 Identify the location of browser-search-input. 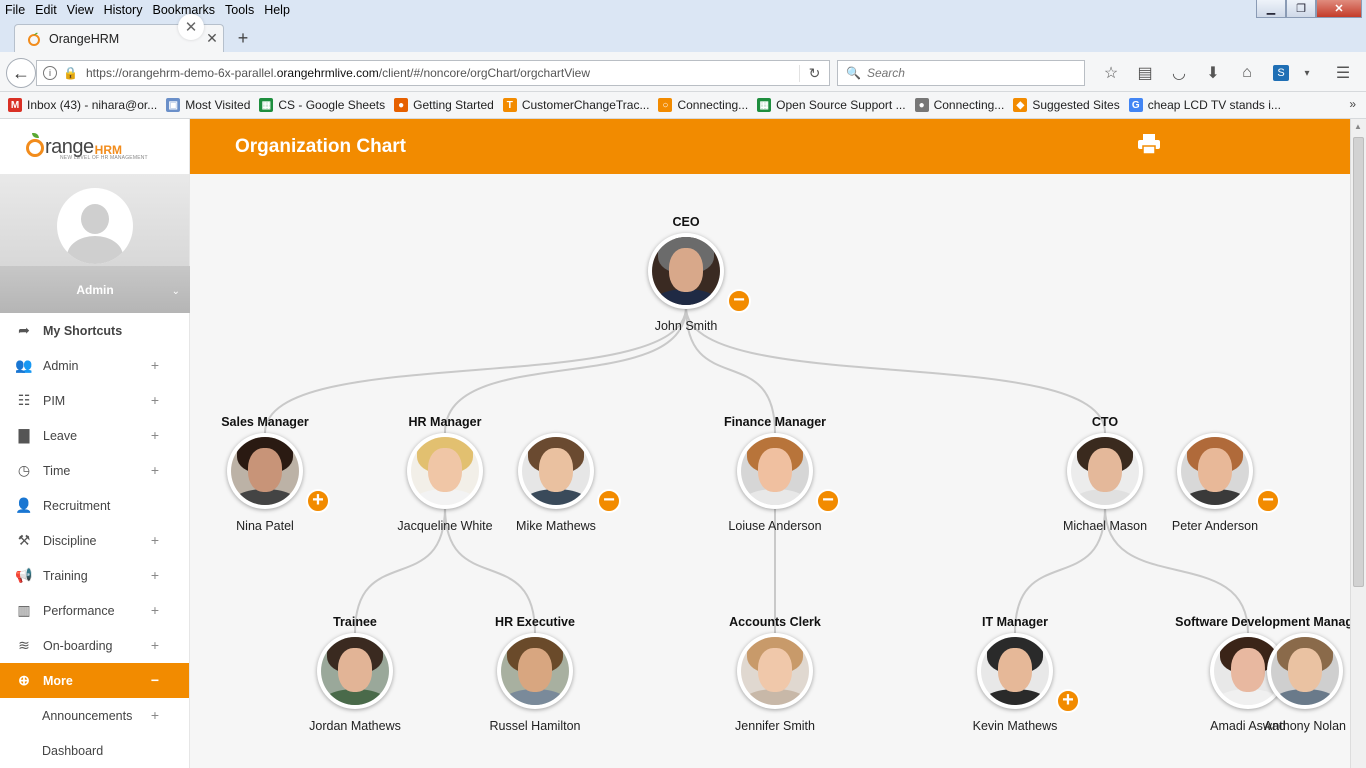
(966, 73).